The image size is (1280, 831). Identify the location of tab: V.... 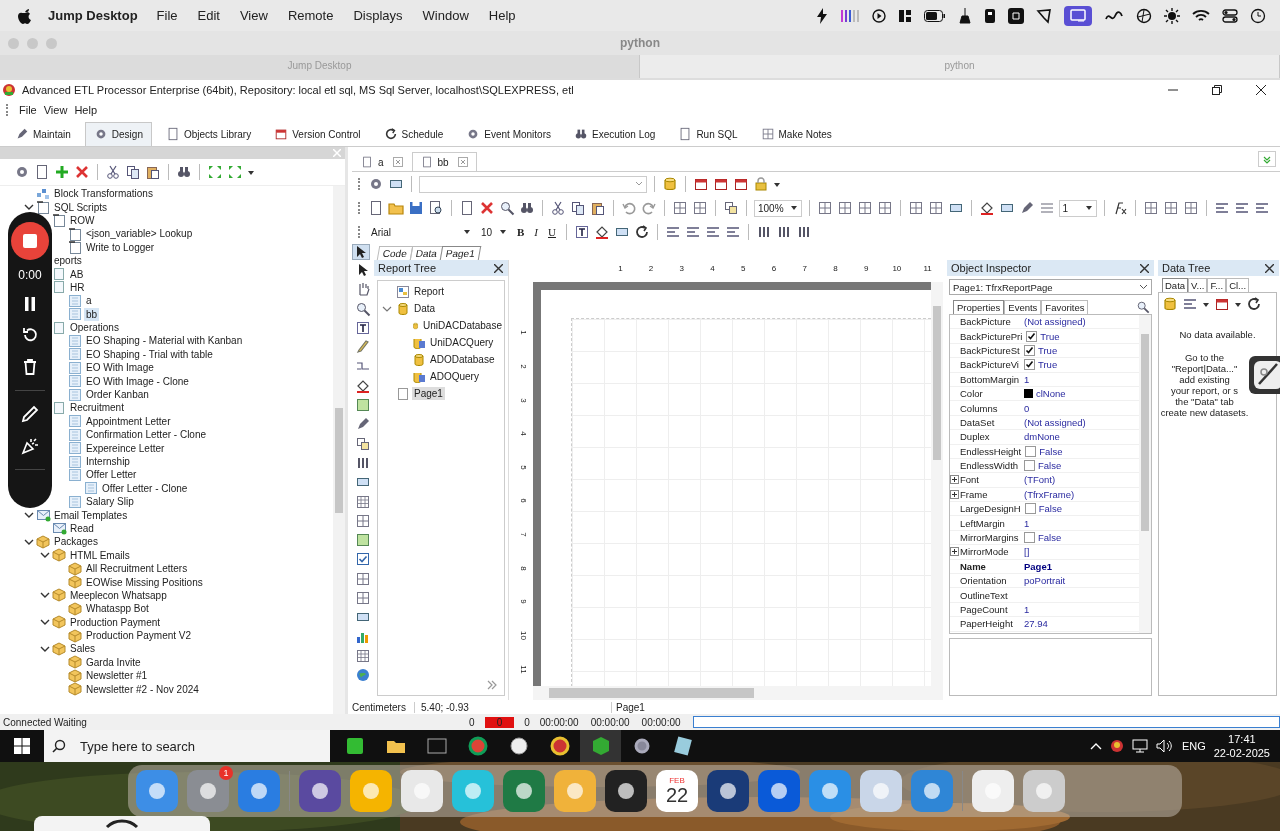
(1198, 285).